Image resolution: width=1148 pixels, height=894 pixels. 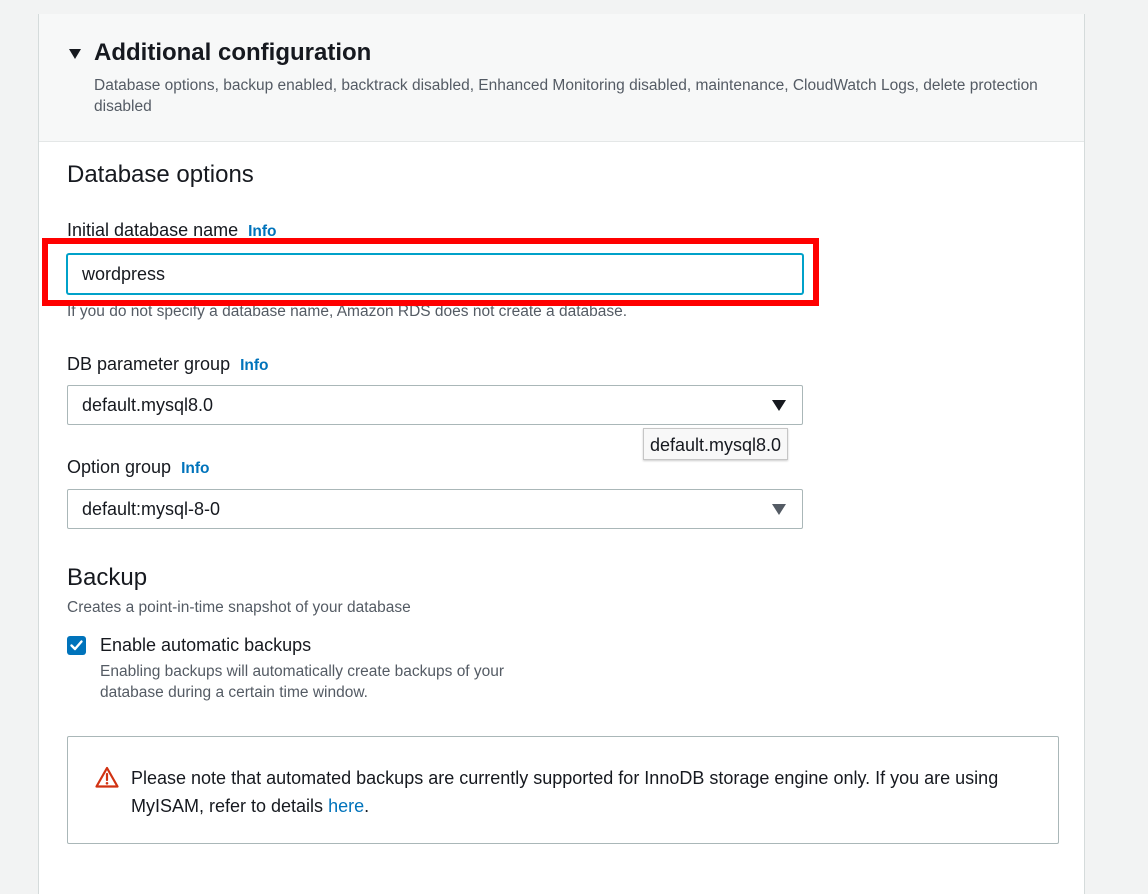 What do you see at coordinates (107, 777) in the screenshot?
I see `warning-icon` at bounding box center [107, 777].